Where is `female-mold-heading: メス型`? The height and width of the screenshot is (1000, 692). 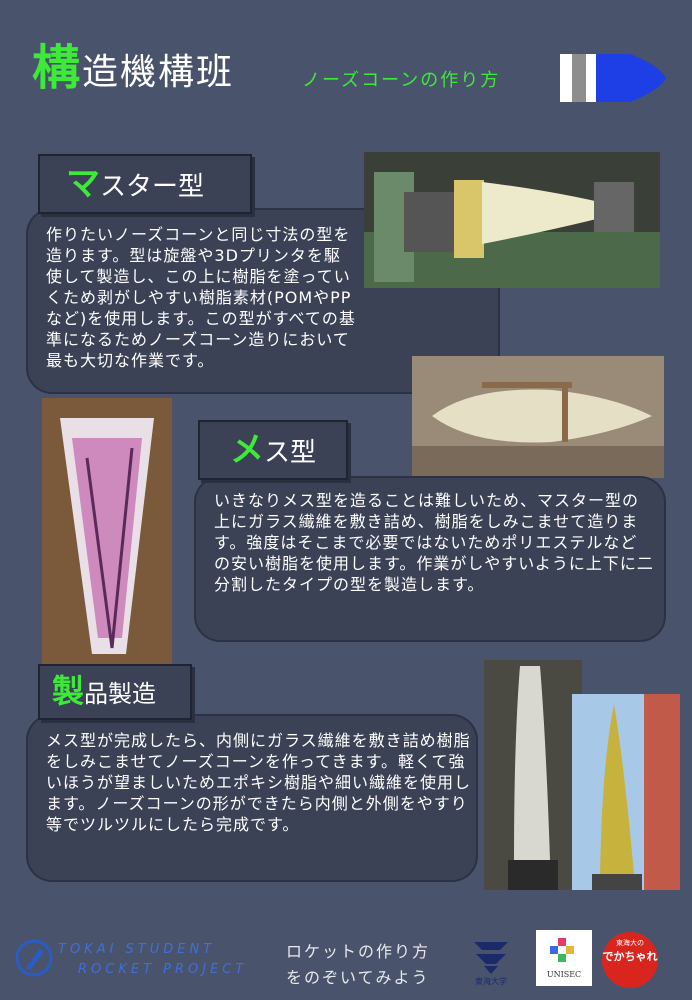
female-mold-heading: メス型 is located at coordinates (273, 450).